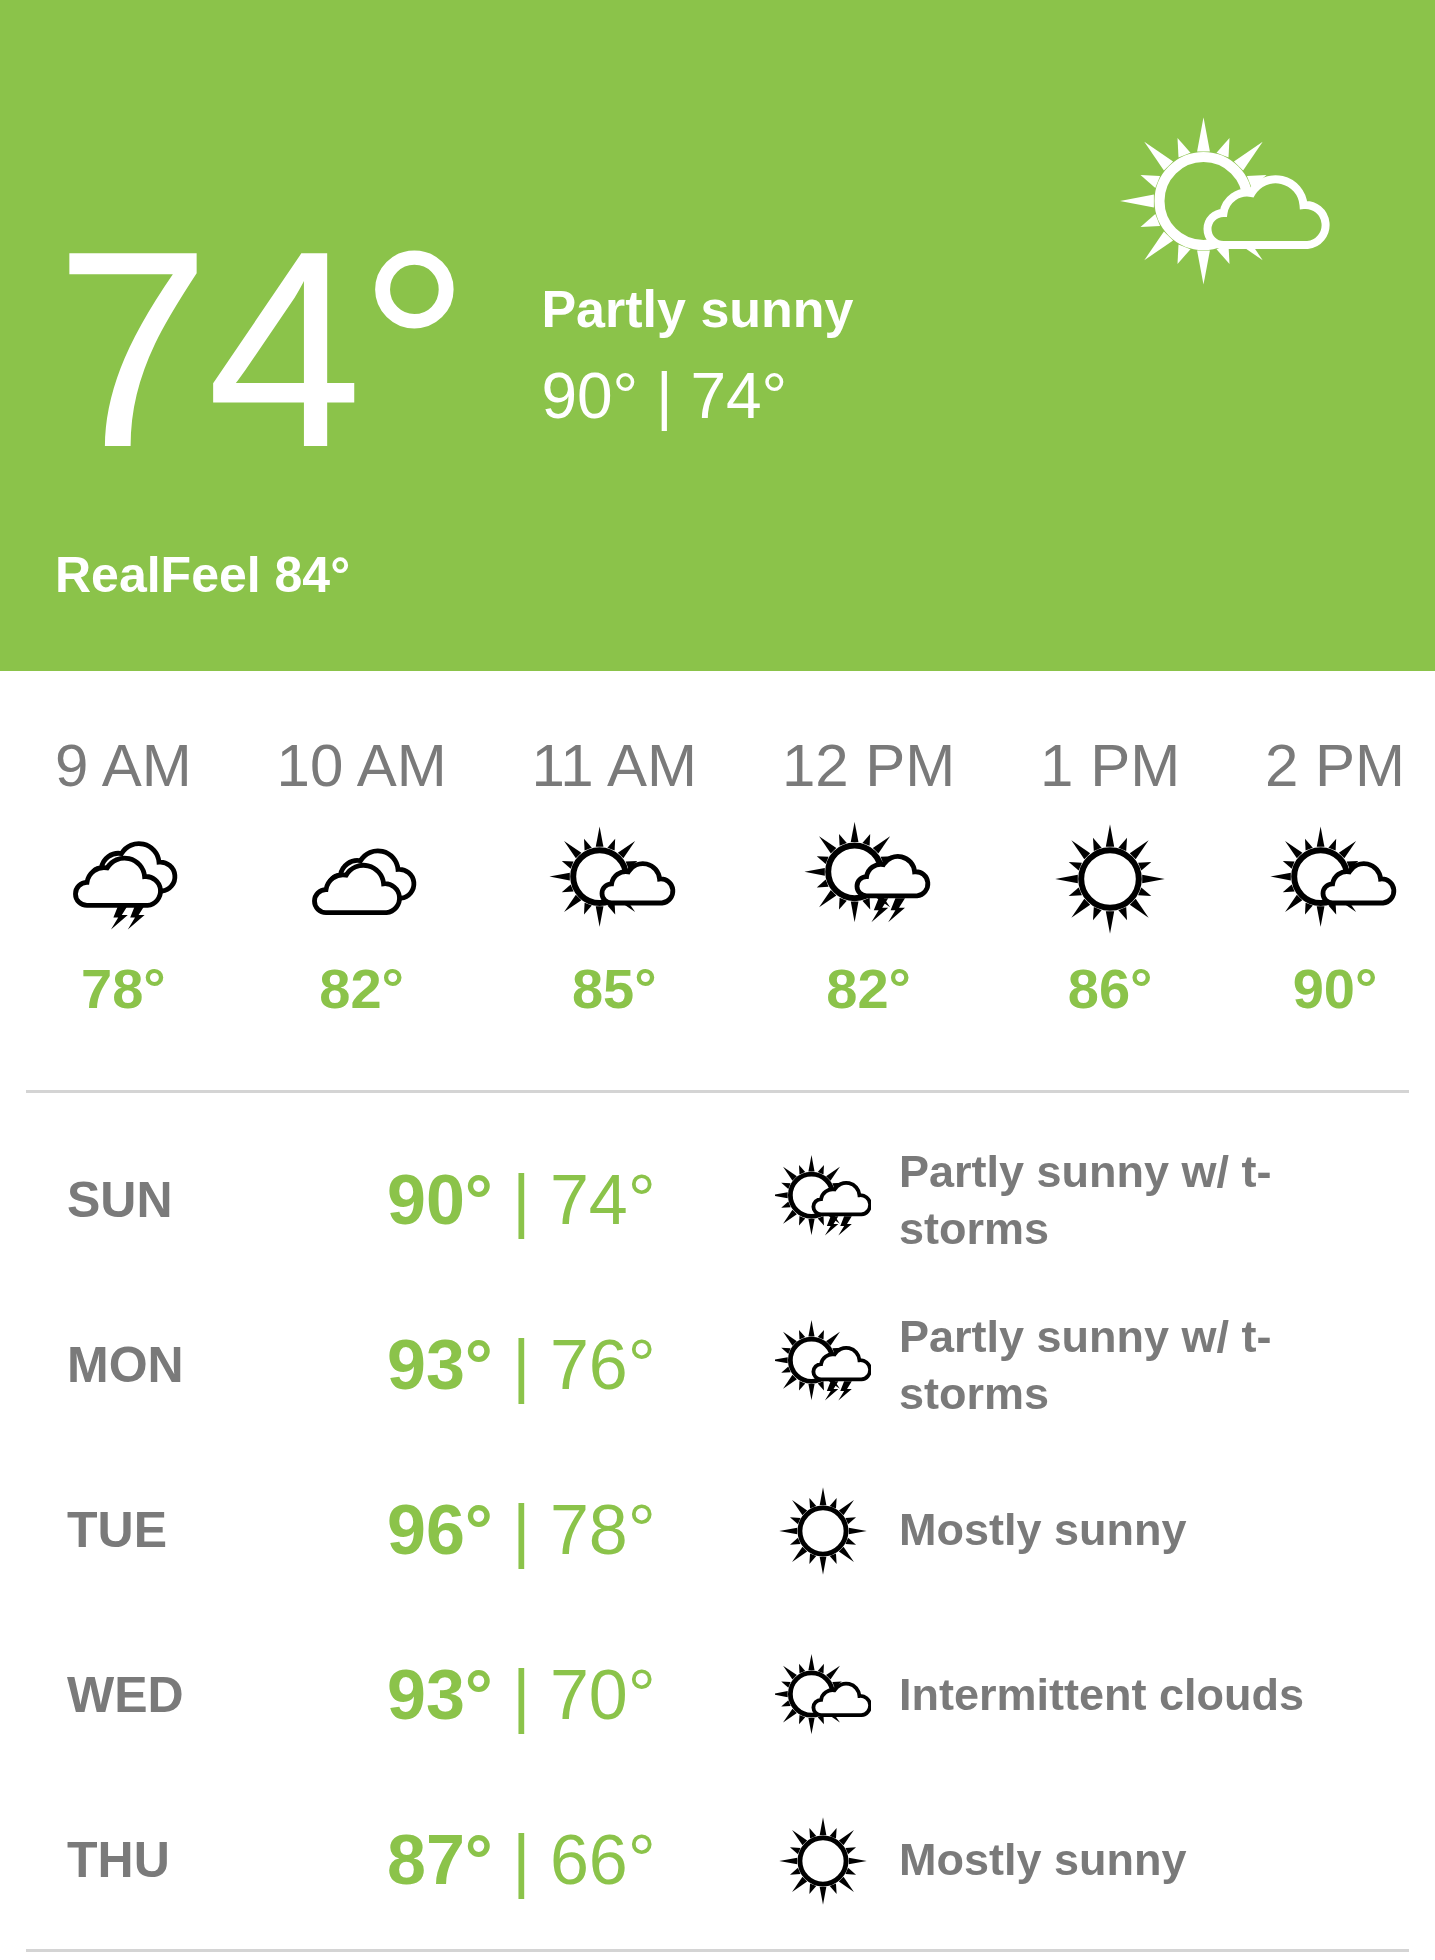 The height and width of the screenshot is (1960, 1435). What do you see at coordinates (614, 989) in the screenshot?
I see `hour-temperature: 85°` at bounding box center [614, 989].